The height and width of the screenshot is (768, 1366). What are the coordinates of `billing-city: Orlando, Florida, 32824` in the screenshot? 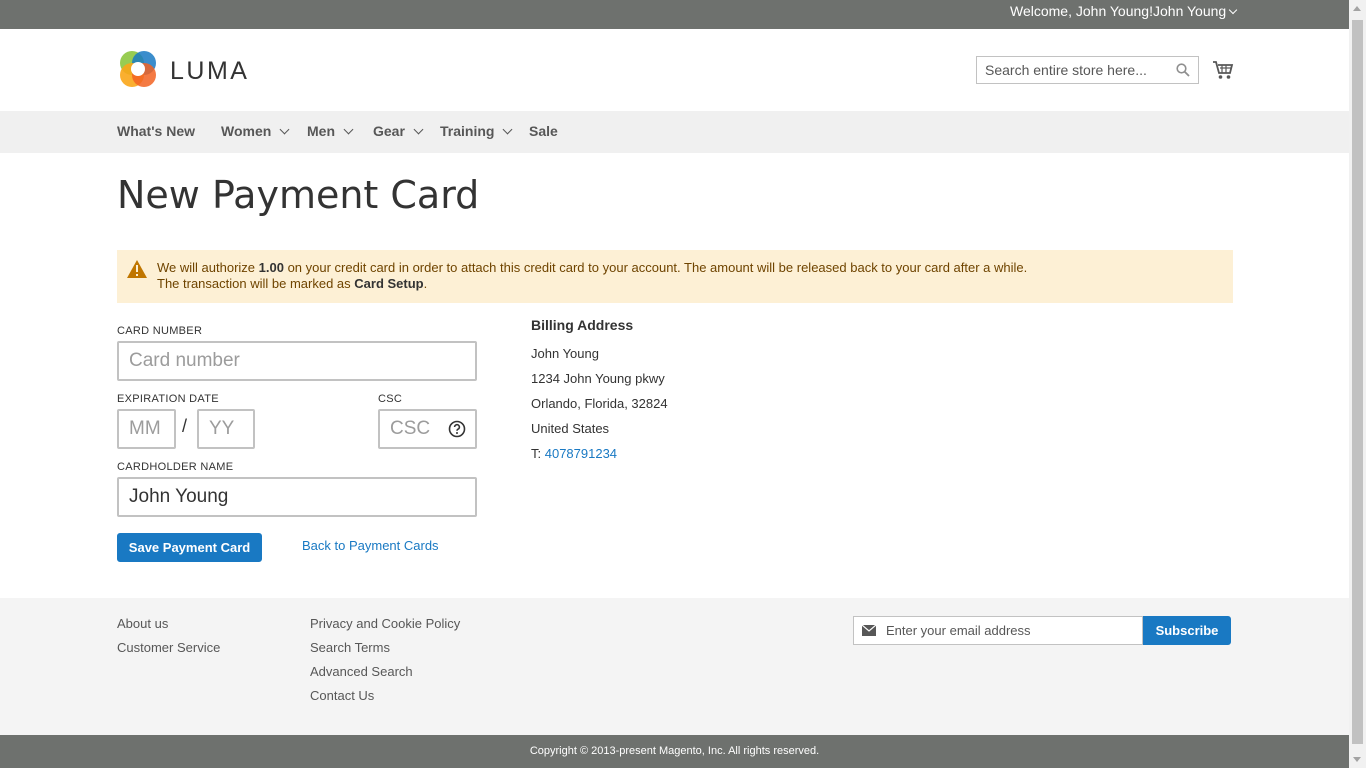 It's located at (599, 403).